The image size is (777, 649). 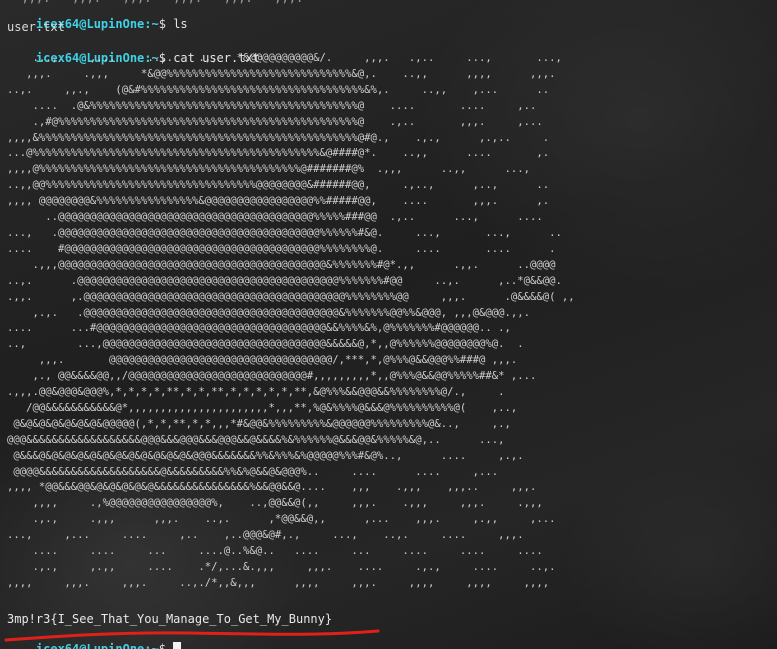 What do you see at coordinates (176, 24) in the screenshot?
I see `command-ls: ls` at bounding box center [176, 24].